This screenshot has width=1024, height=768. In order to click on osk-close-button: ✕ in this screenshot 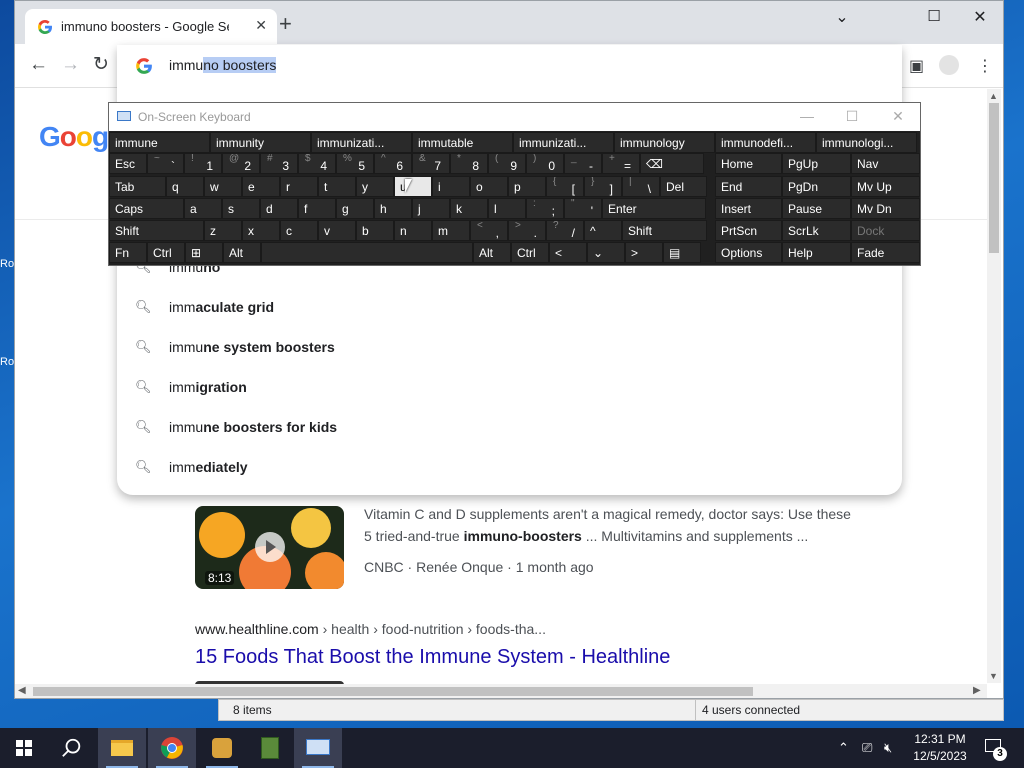, I will do `click(898, 116)`.